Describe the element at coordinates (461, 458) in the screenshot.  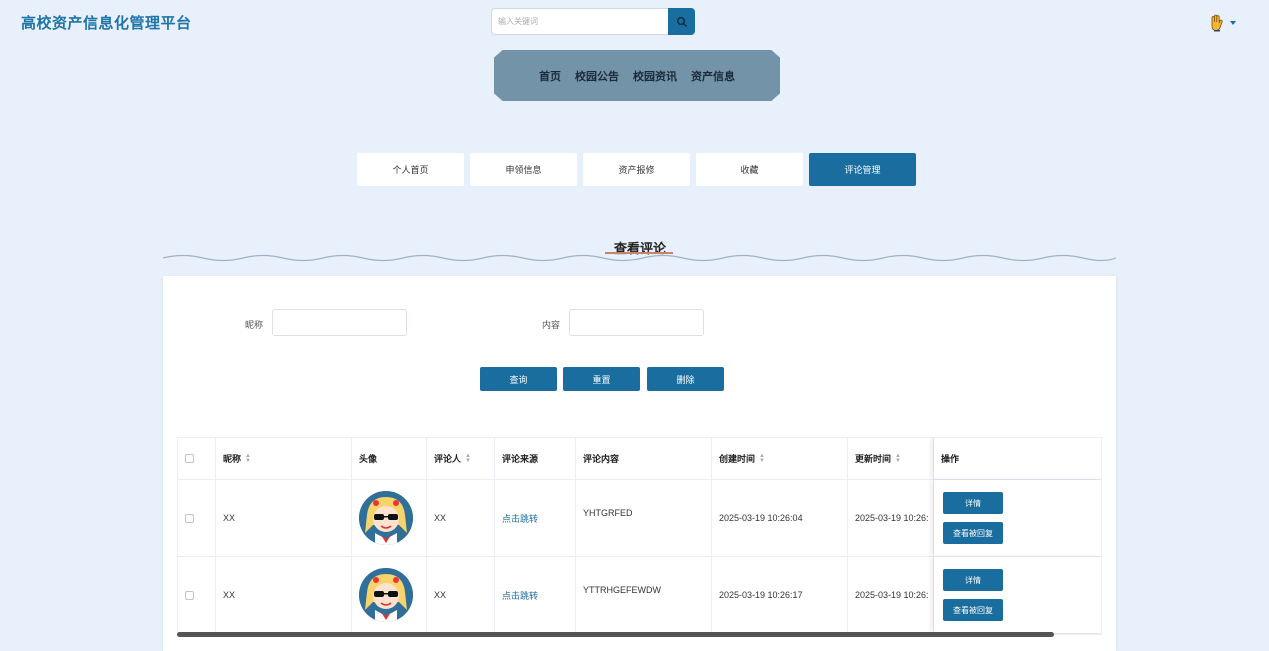
I see `col-commenter: 评论人 ▲ ▼` at that location.